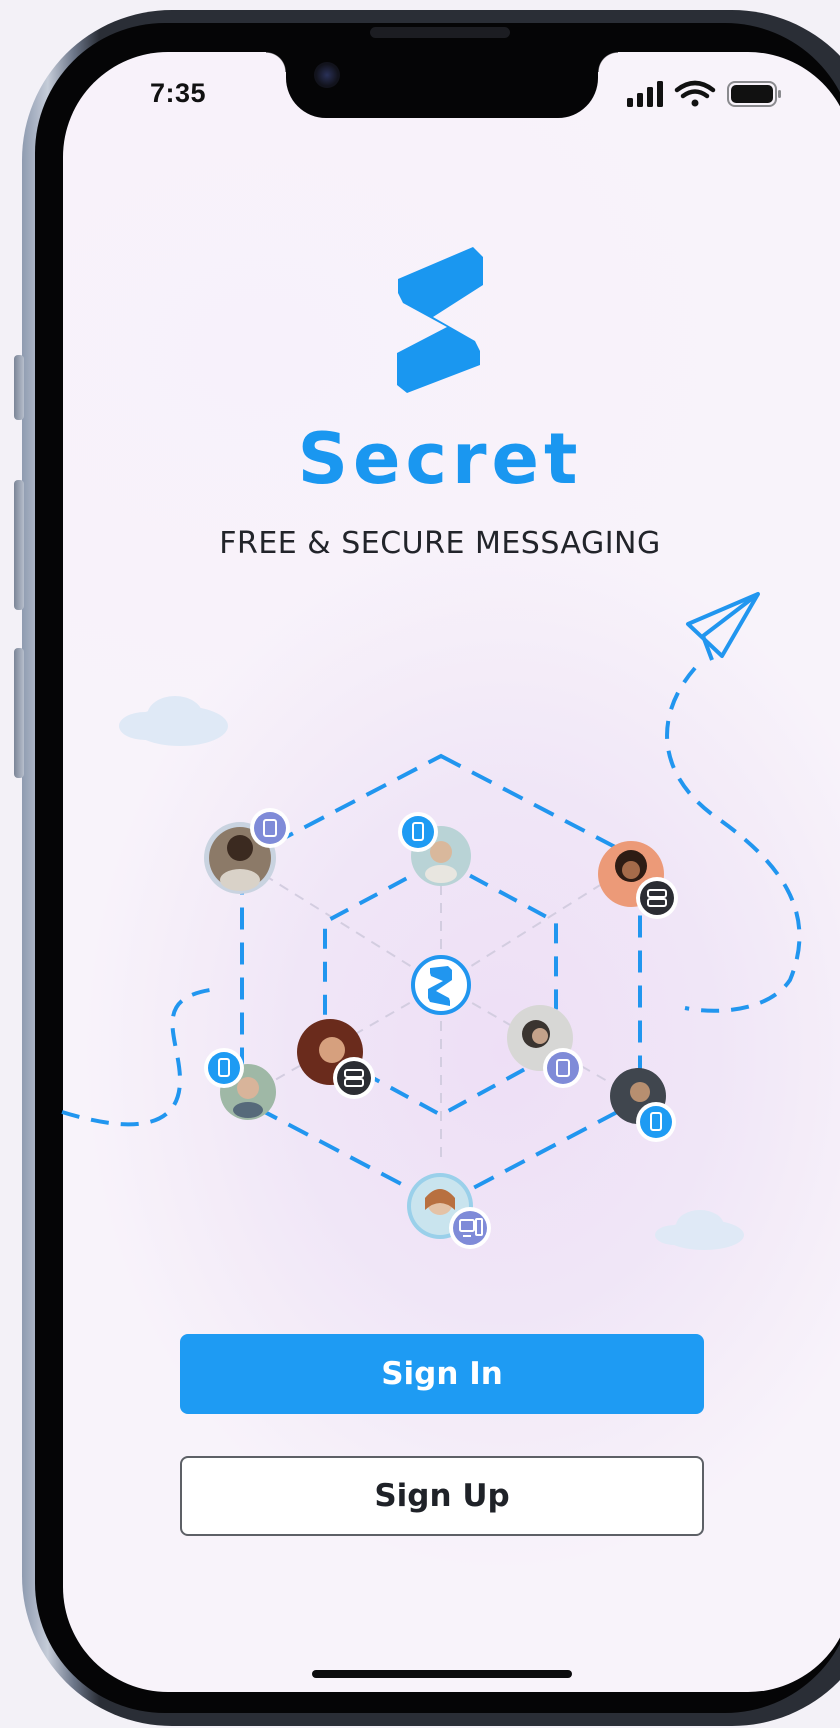 The height and width of the screenshot is (1728, 840). What do you see at coordinates (545, 1046) in the screenshot?
I see `user-inner-right` at bounding box center [545, 1046].